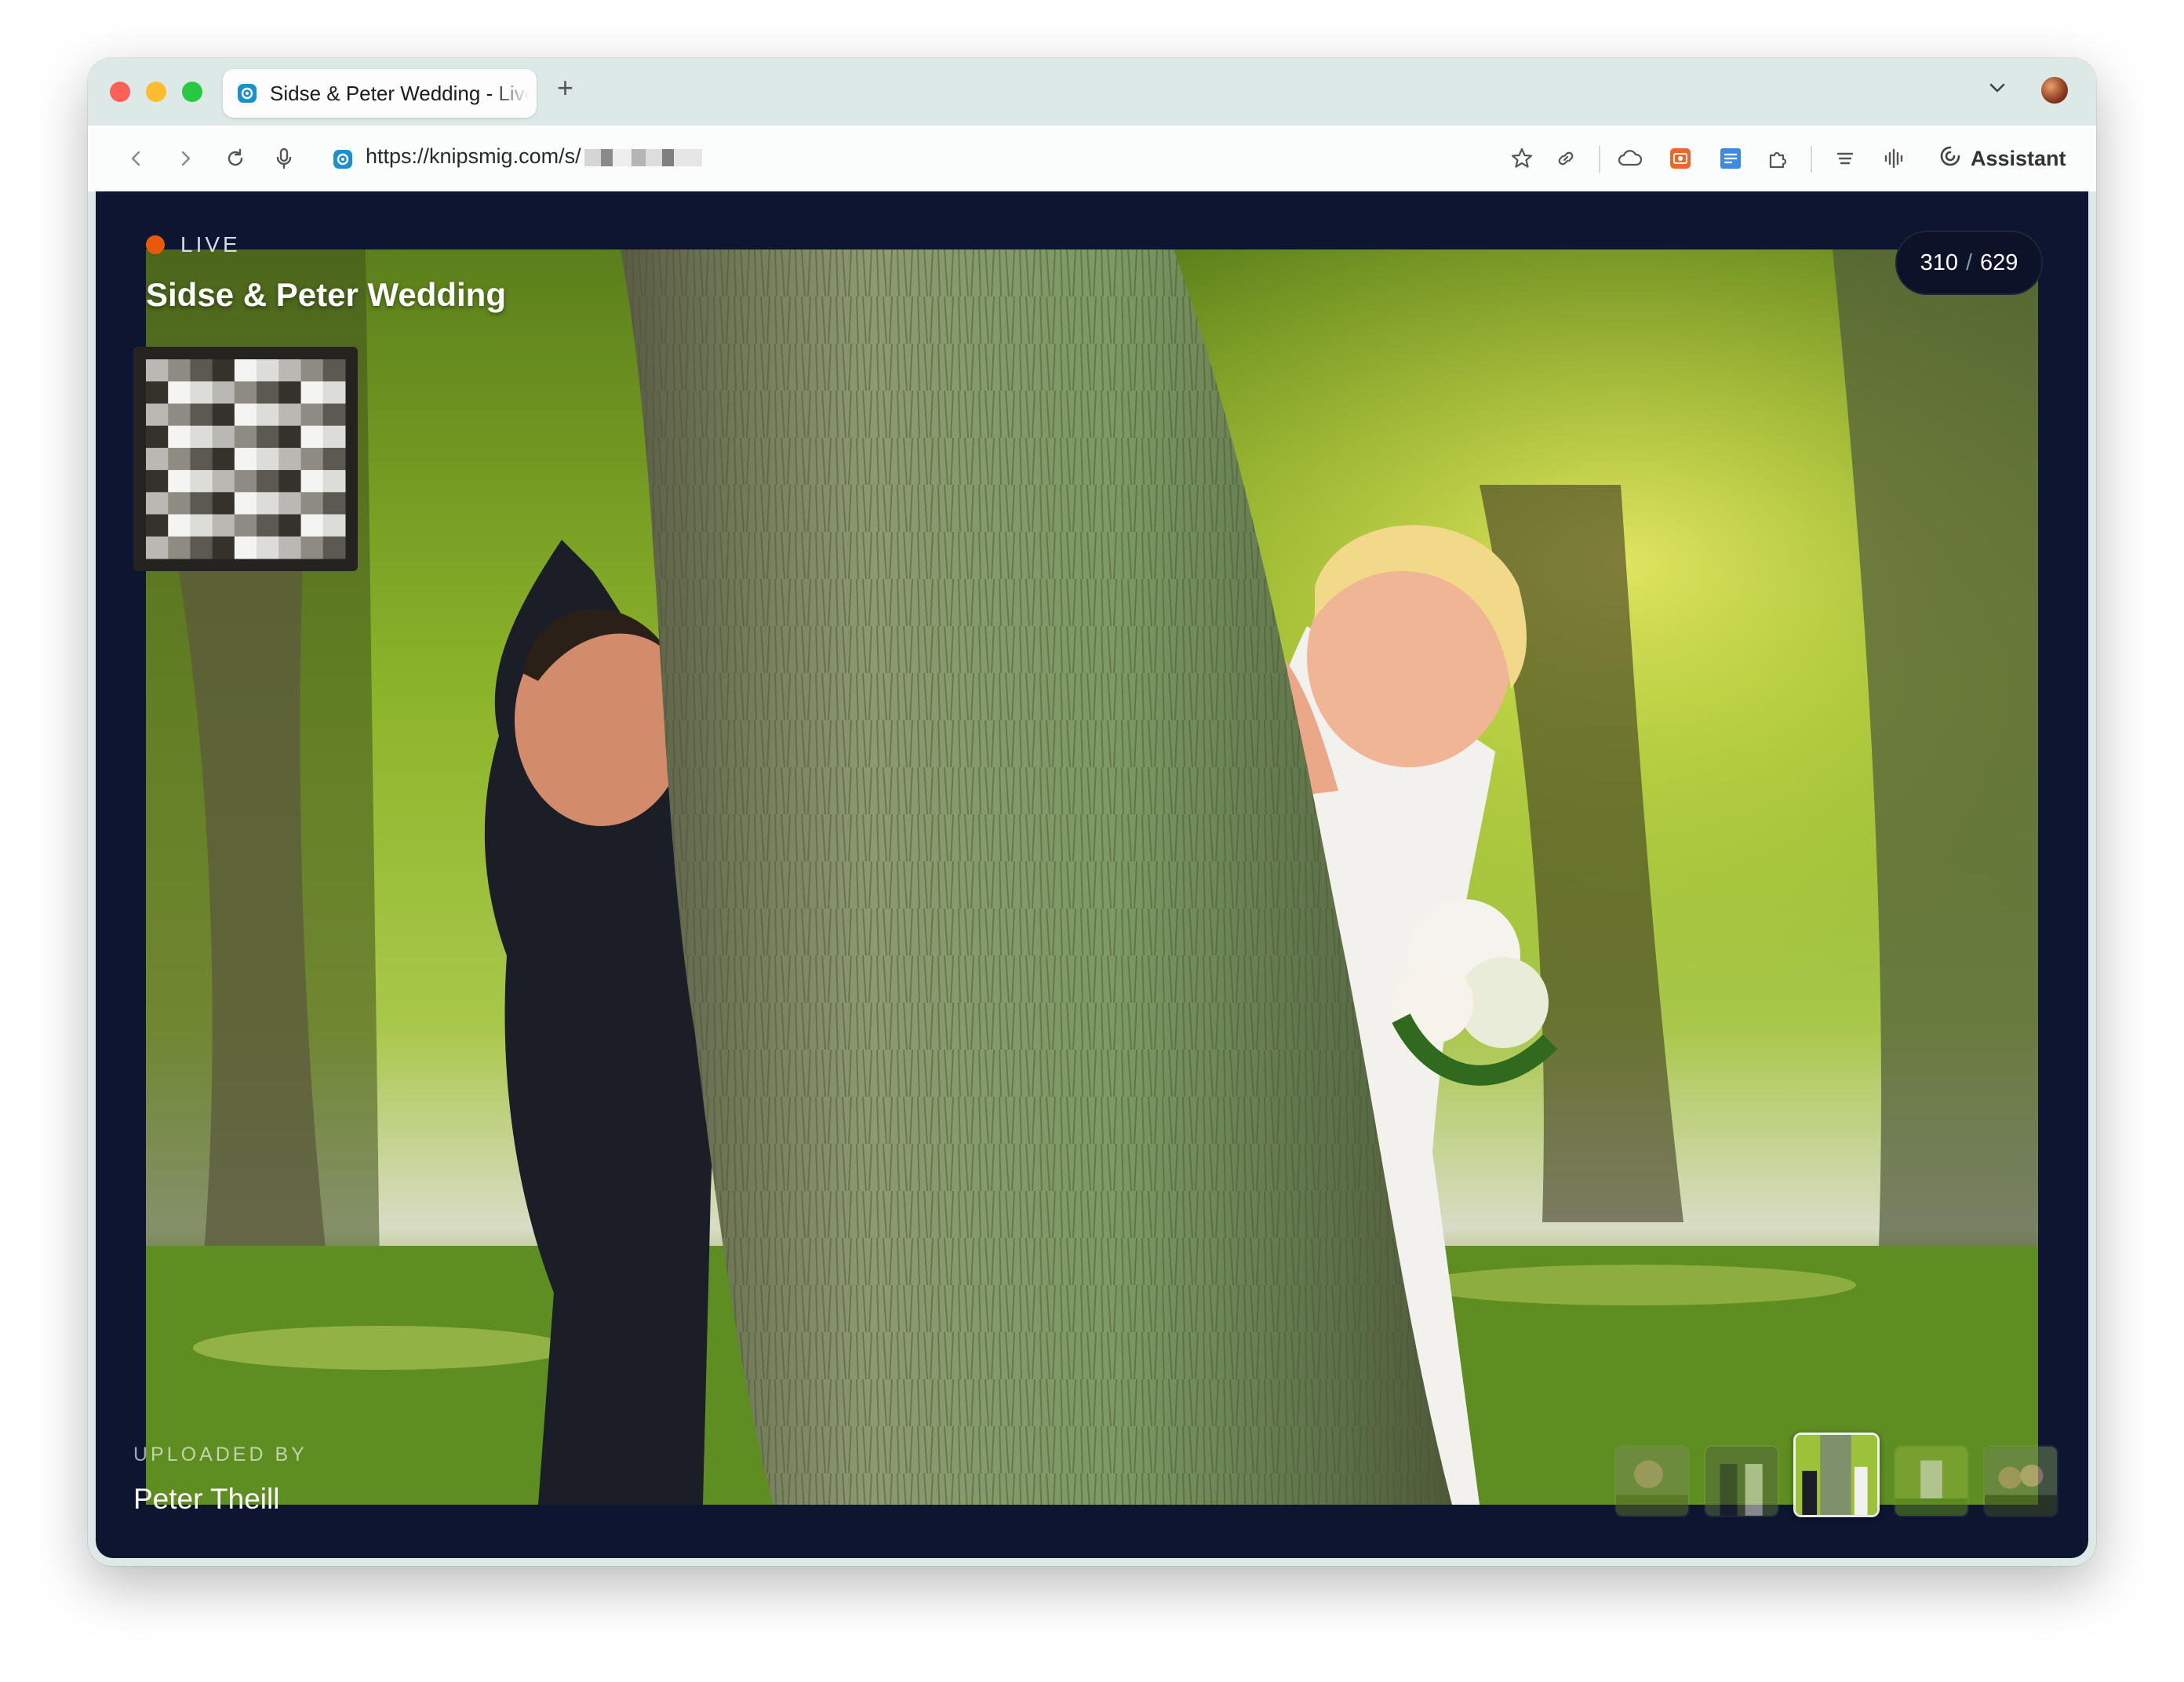  Describe the element at coordinates (155, 244) in the screenshot. I see `live-dot` at that location.